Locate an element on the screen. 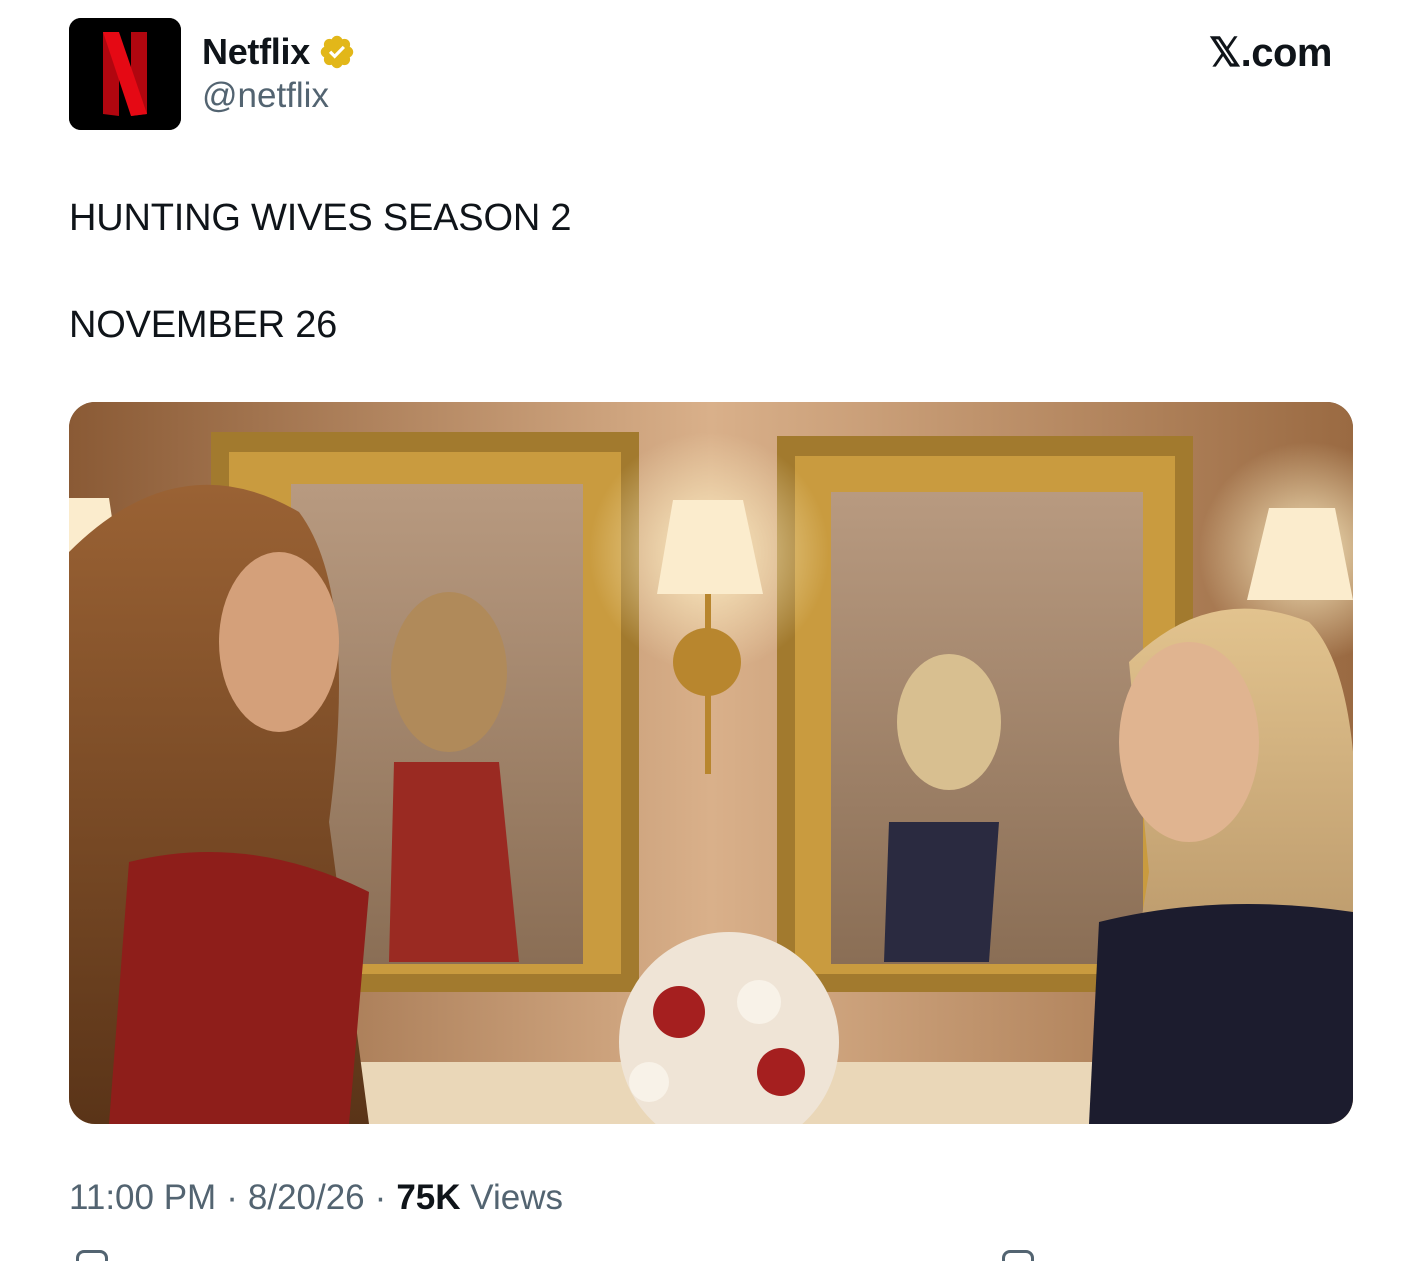 The width and height of the screenshot is (1413, 1261). verified-badge-icon is located at coordinates (337, 52).